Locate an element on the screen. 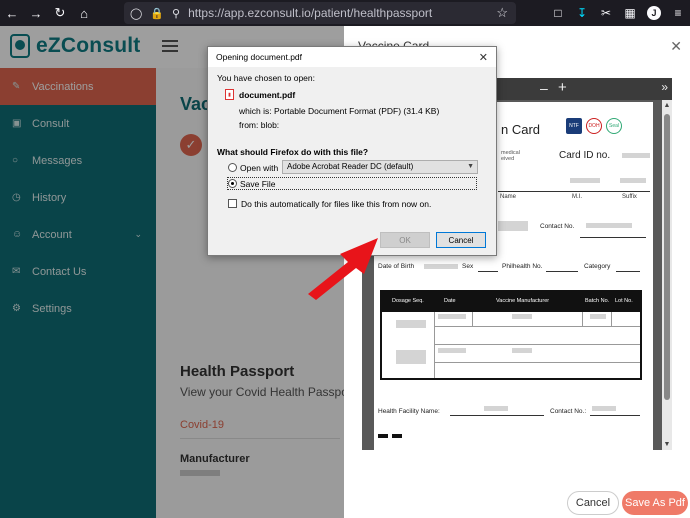 This screenshot has height=518, width=690. arrow-shape is located at coordinates (343, 269).